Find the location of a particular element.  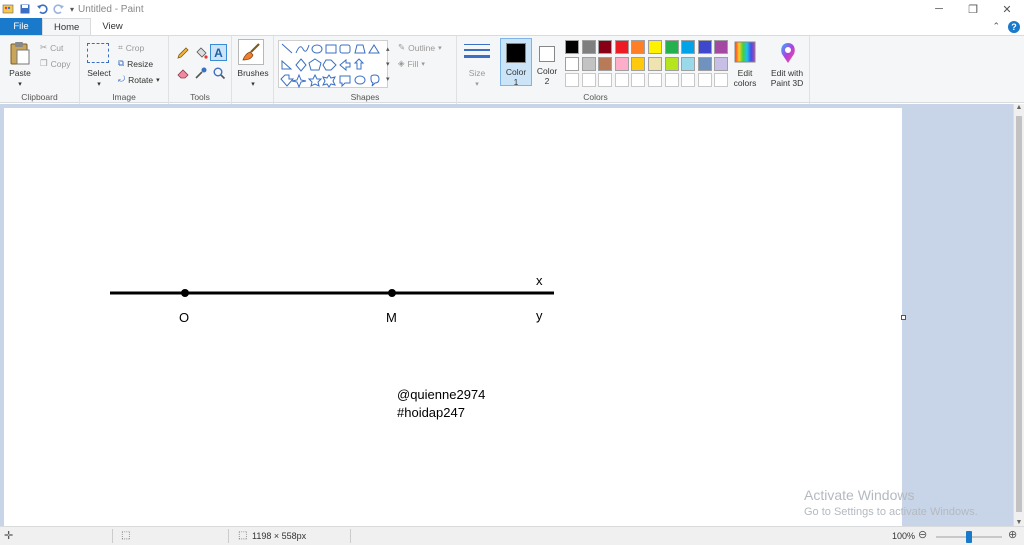

edit-colors-line1: Edit is located at coordinates (745, 73).